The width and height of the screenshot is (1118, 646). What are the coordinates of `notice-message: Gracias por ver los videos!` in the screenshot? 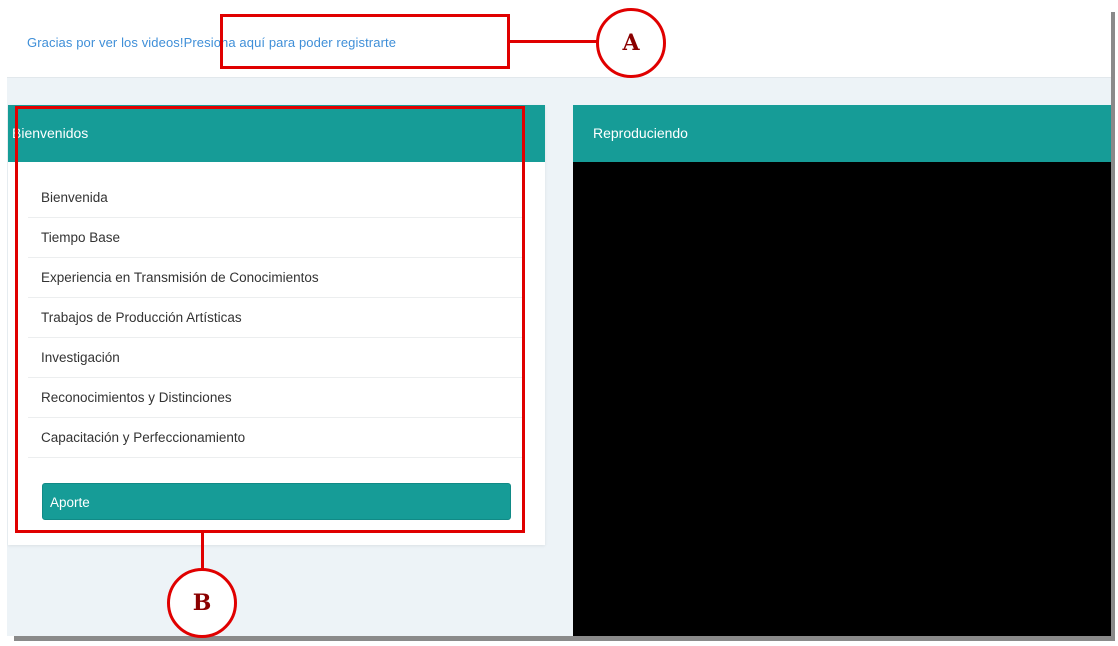 It's located at (105, 42).